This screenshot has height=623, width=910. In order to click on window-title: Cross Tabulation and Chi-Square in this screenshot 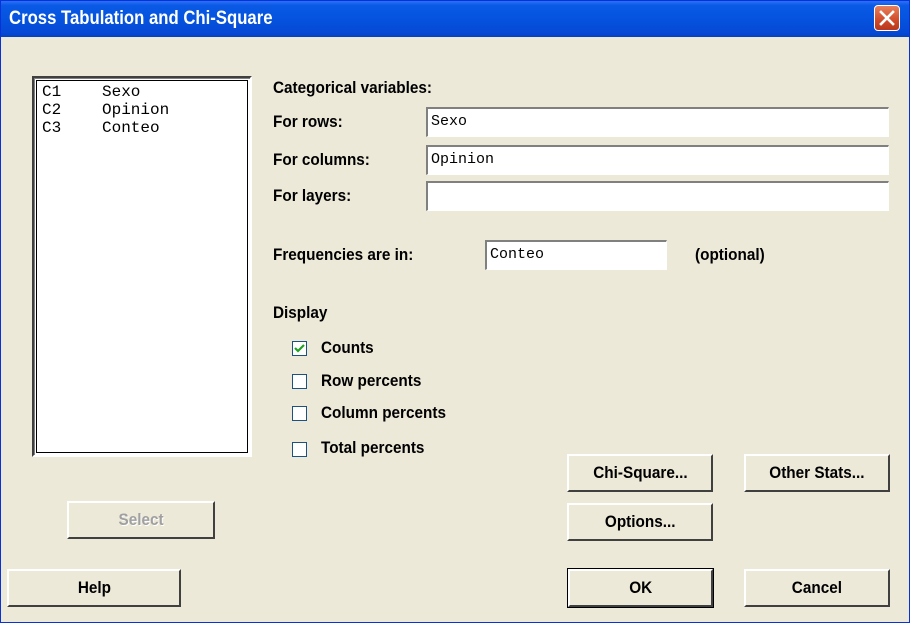, I will do `click(141, 18)`.